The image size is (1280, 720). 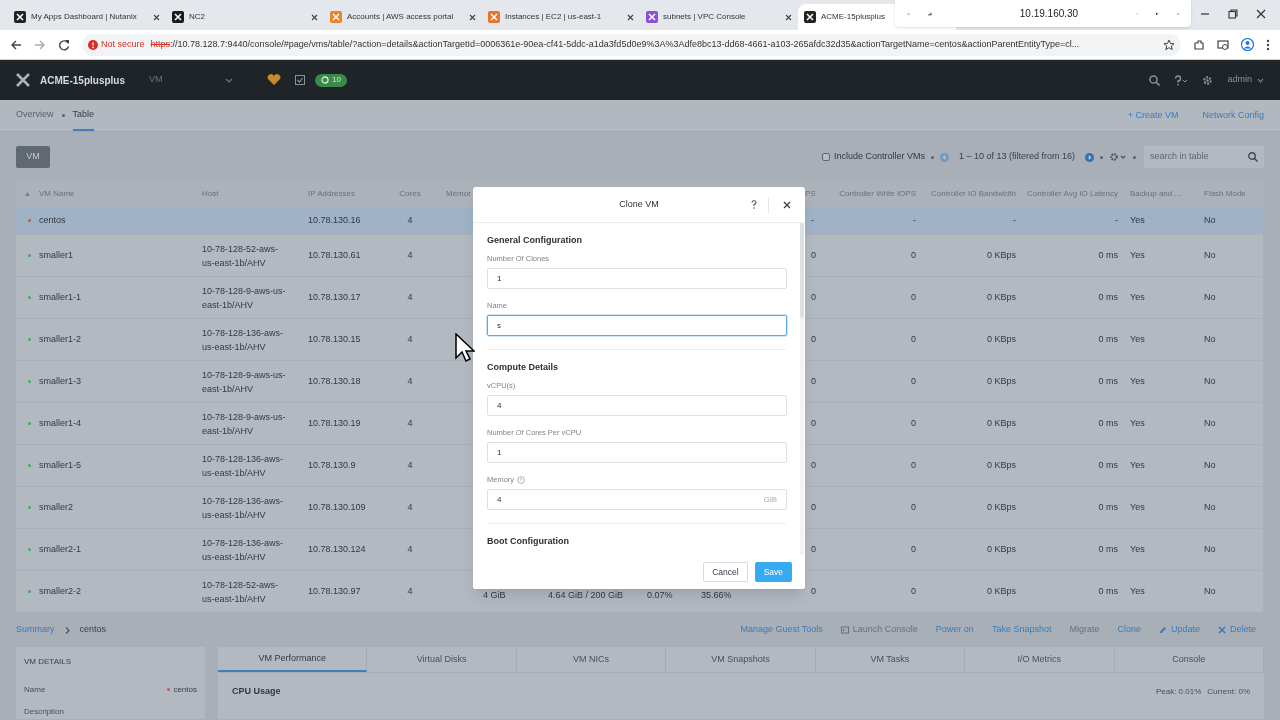 What do you see at coordinates (16, 44) in the screenshot?
I see `back-icon` at bounding box center [16, 44].